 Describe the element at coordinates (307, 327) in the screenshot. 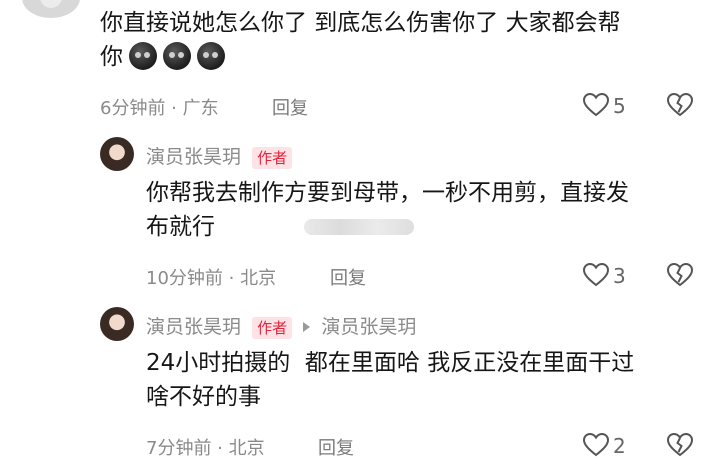

I see `reply-arrow-icon` at that location.